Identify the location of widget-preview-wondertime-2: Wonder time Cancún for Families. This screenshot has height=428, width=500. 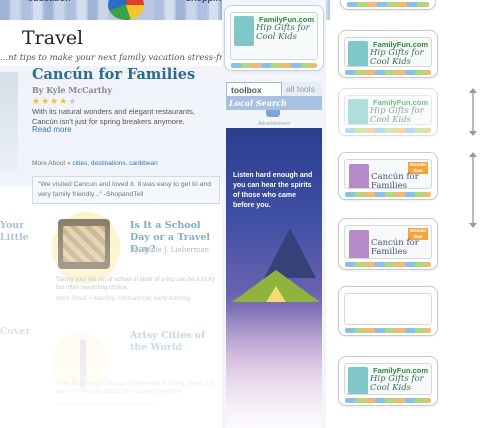
(388, 244).